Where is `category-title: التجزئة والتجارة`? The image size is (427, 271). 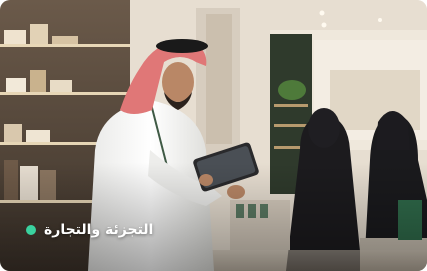
category-title: التجزئة والتجارة is located at coordinates (99, 230).